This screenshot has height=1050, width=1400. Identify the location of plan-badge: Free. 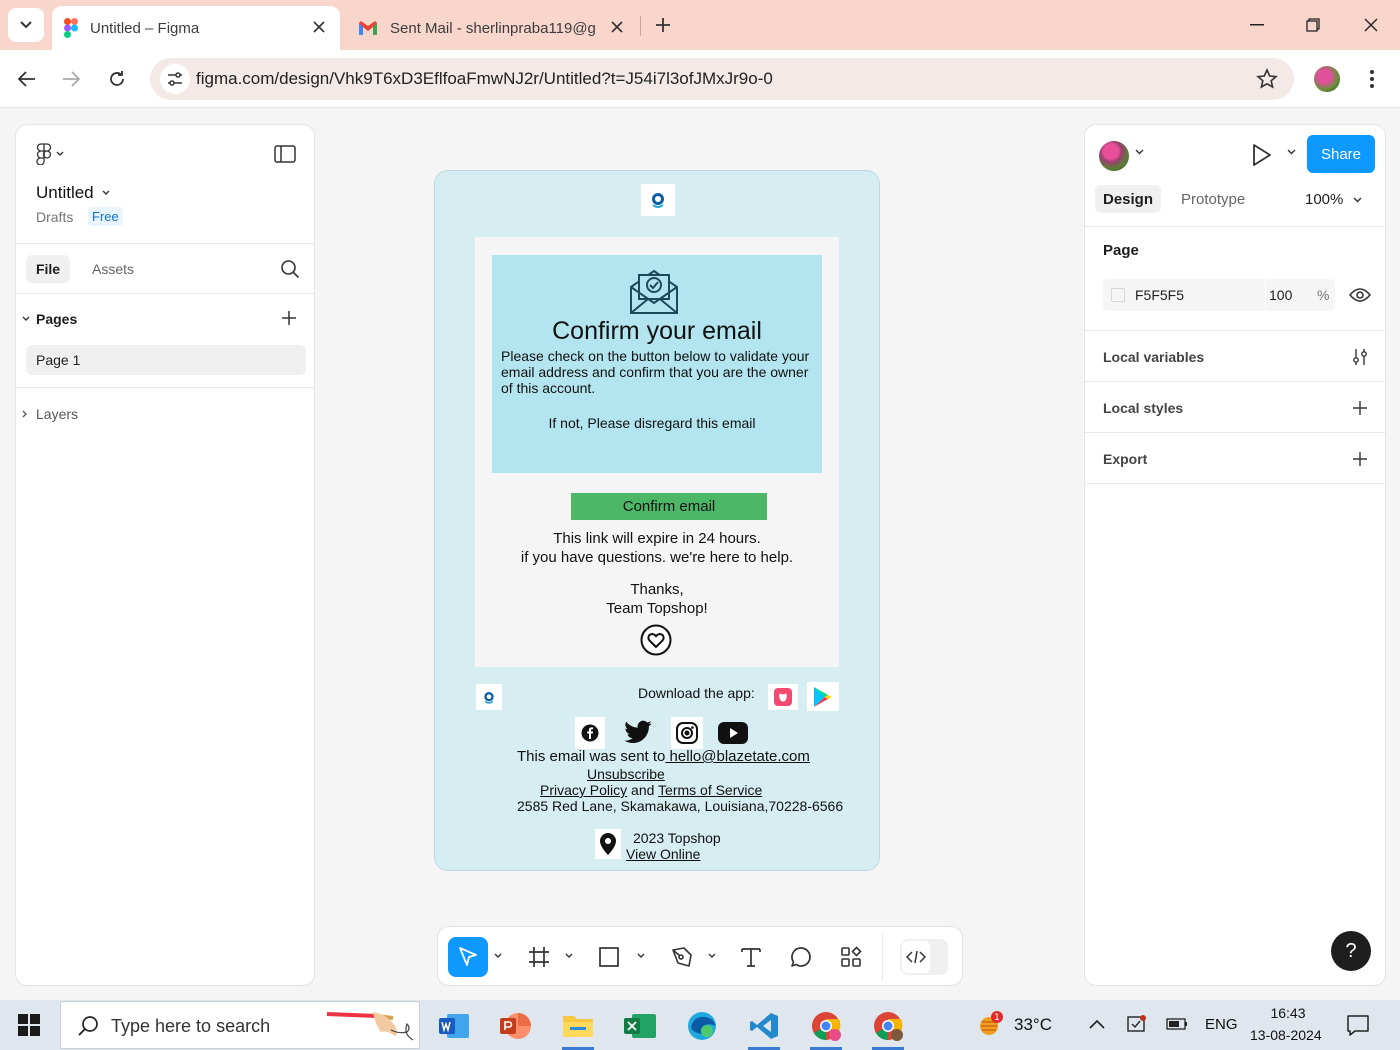
(105, 216).